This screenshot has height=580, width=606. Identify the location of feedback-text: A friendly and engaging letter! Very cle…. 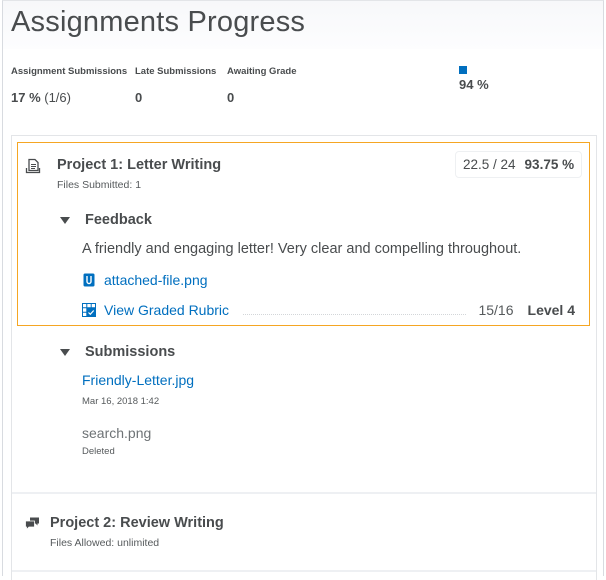
(302, 249).